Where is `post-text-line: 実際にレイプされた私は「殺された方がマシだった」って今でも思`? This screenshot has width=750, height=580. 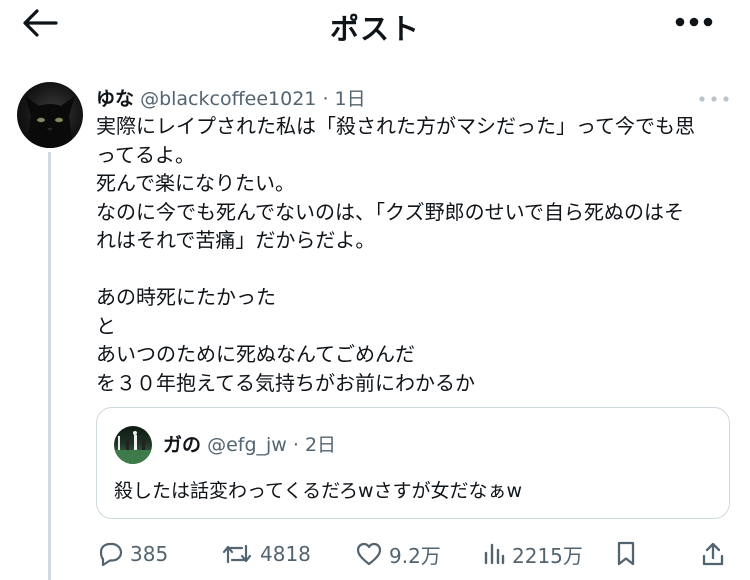 post-text-line: 実際にレイプされた私は「殺された方がマシだった」って今でも思 is located at coordinates (395, 126).